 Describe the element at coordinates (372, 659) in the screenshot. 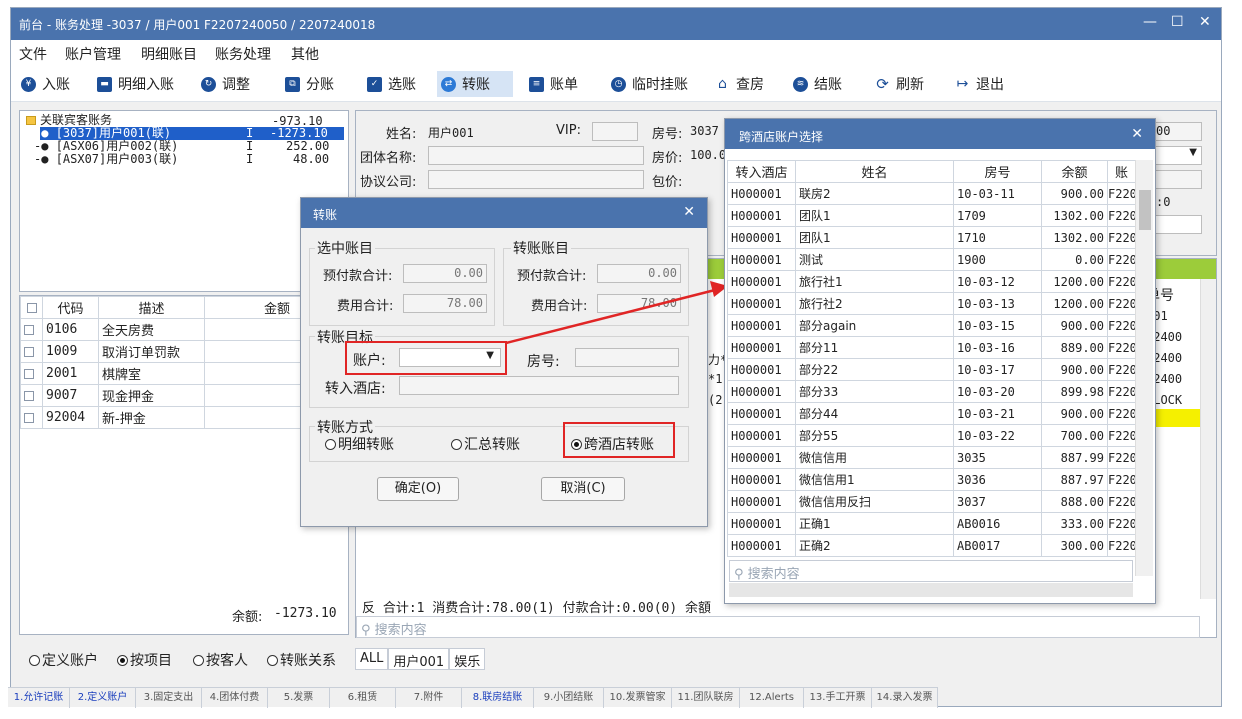

I see `tab-all: ALL` at that location.